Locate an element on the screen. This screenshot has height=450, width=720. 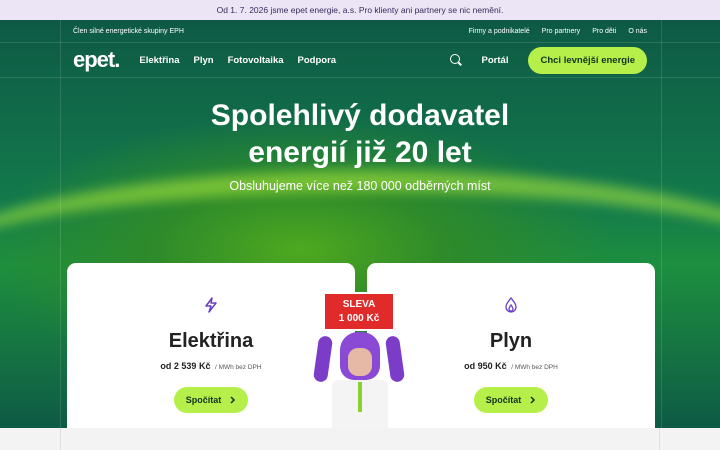
nav-support: Podpora is located at coordinates (317, 60).